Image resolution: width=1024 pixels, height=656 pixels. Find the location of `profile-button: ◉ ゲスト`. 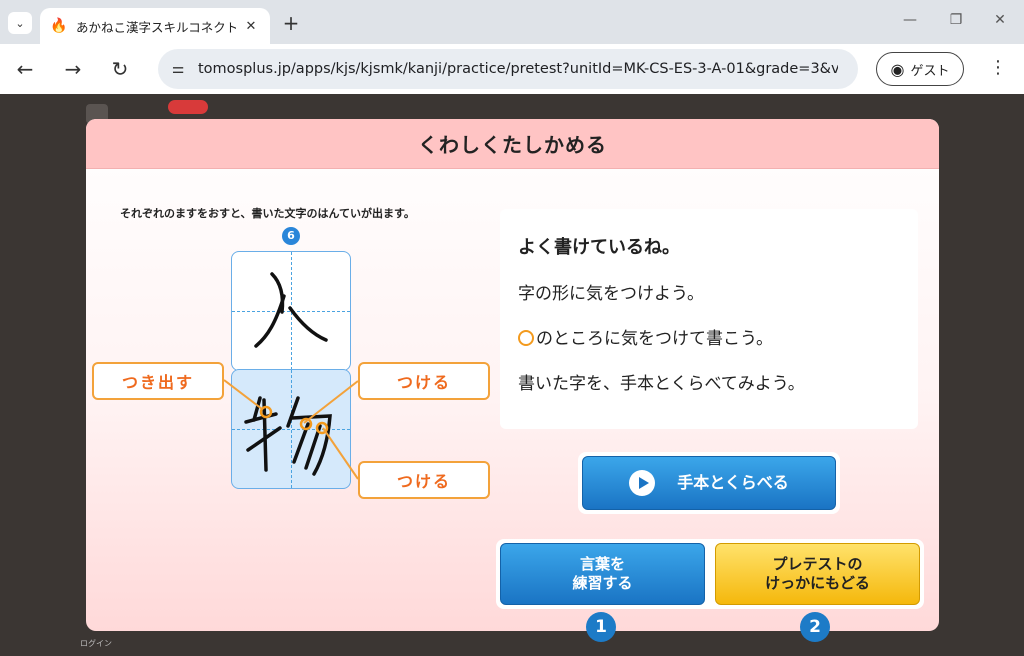

profile-button: ◉ ゲスト is located at coordinates (920, 69).